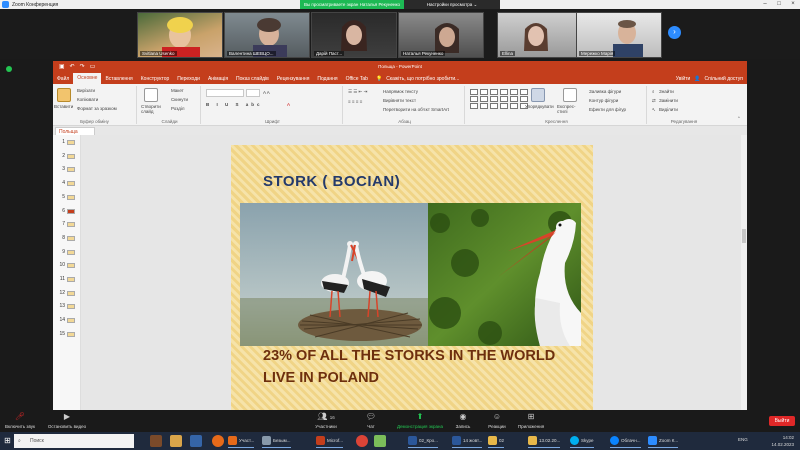  What do you see at coordinates (765, 4) in the screenshot?
I see `minimize-icon: –` at bounding box center [765, 4].